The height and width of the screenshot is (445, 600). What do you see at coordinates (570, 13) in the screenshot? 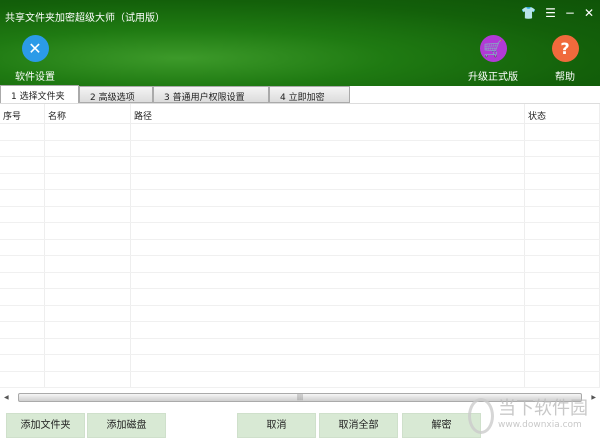
I see `minimize-icon: −` at bounding box center [570, 13].